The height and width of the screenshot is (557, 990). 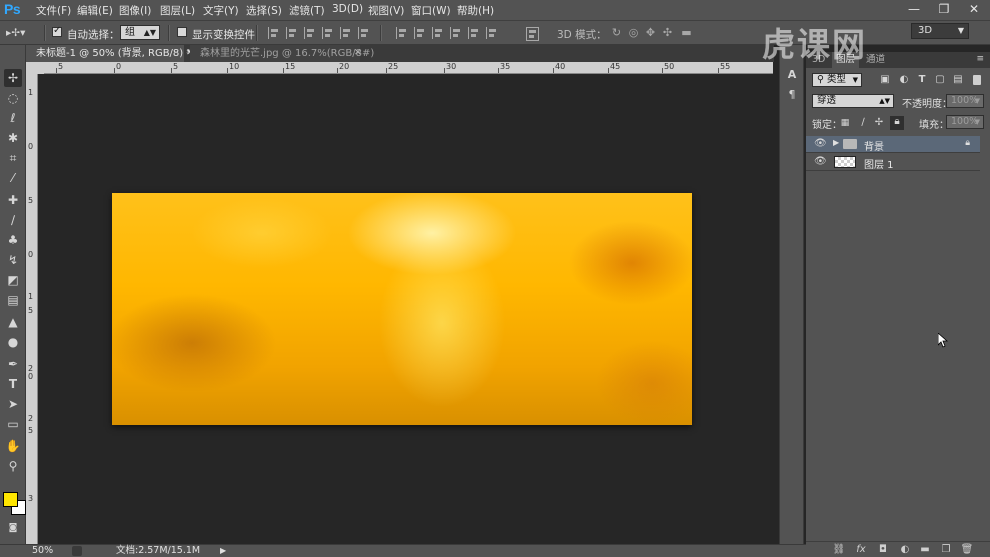 I want to click on brush-tool-icon: ∕, so click(x=13, y=220).